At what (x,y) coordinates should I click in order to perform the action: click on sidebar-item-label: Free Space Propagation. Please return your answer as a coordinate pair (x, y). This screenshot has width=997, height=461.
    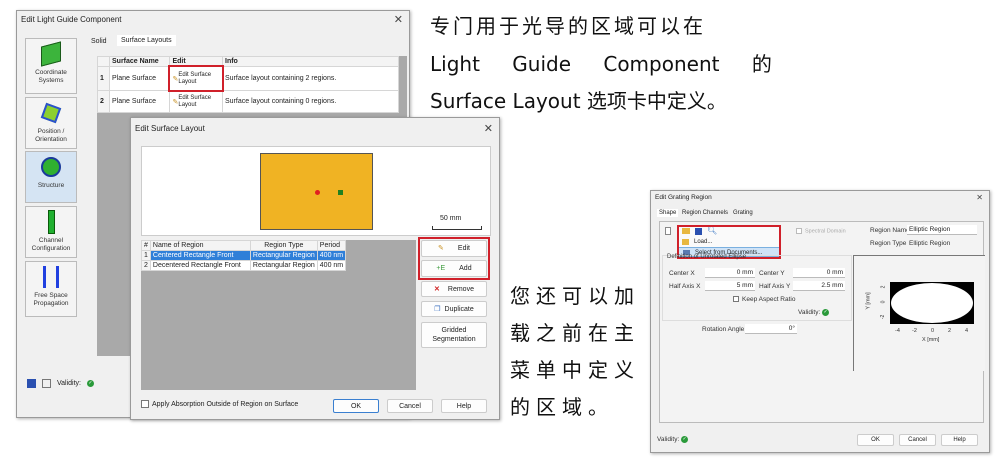
    Looking at the image, I should click on (51, 299).